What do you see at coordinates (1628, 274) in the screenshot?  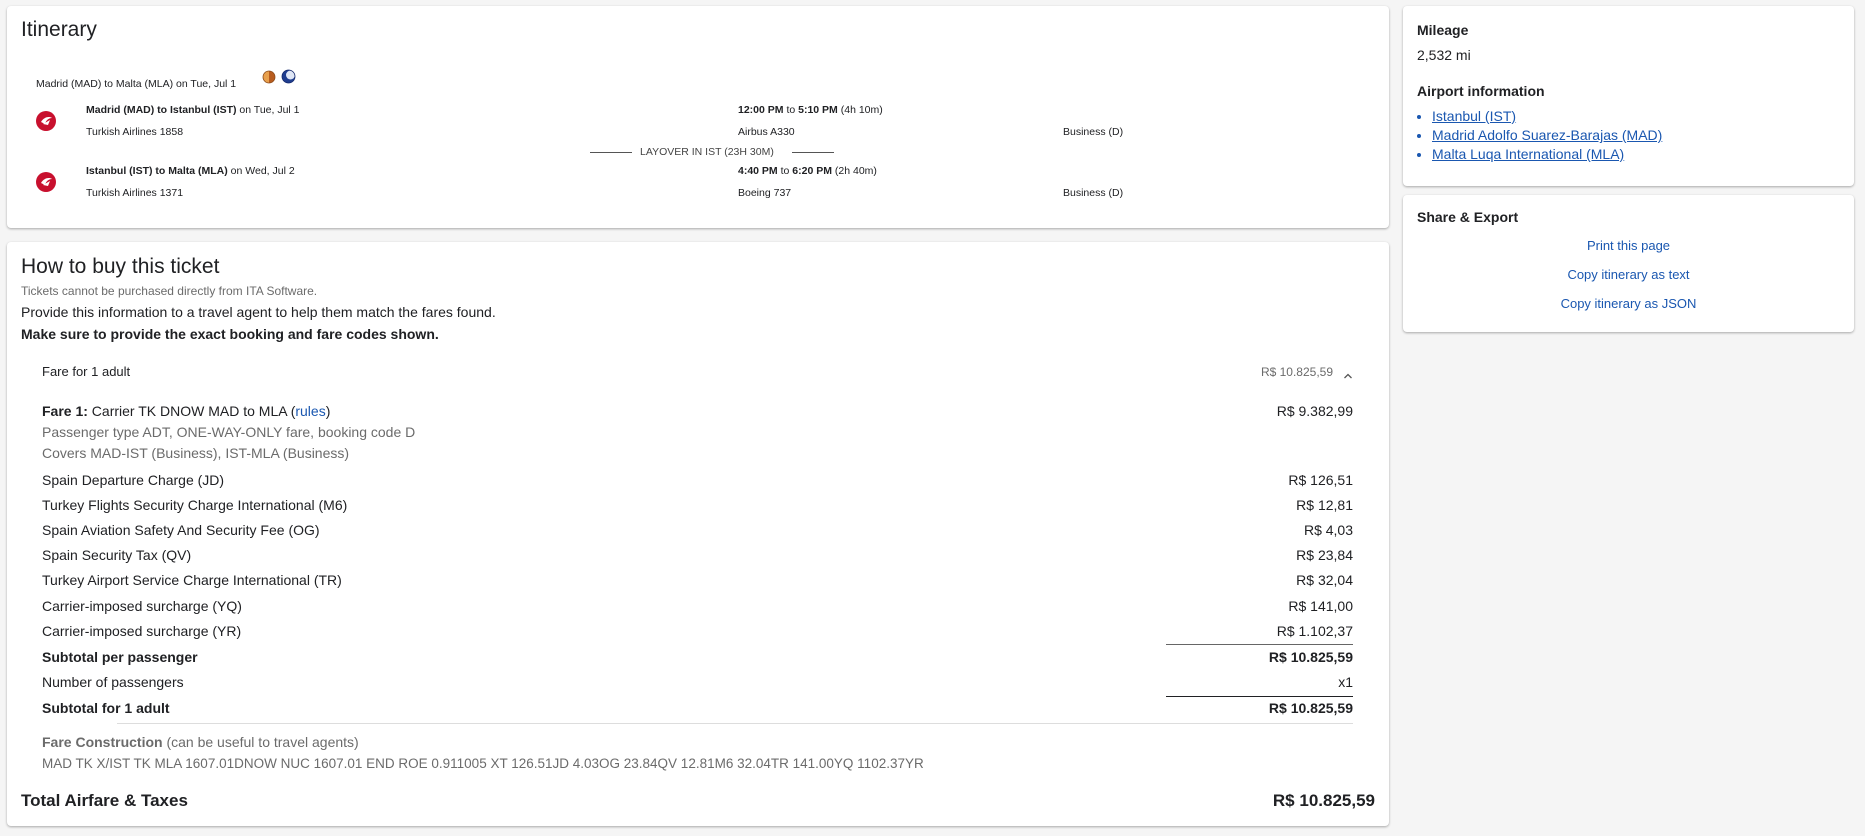 I see `copy-text-link: Copy itinerary as text` at bounding box center [1628, 274].